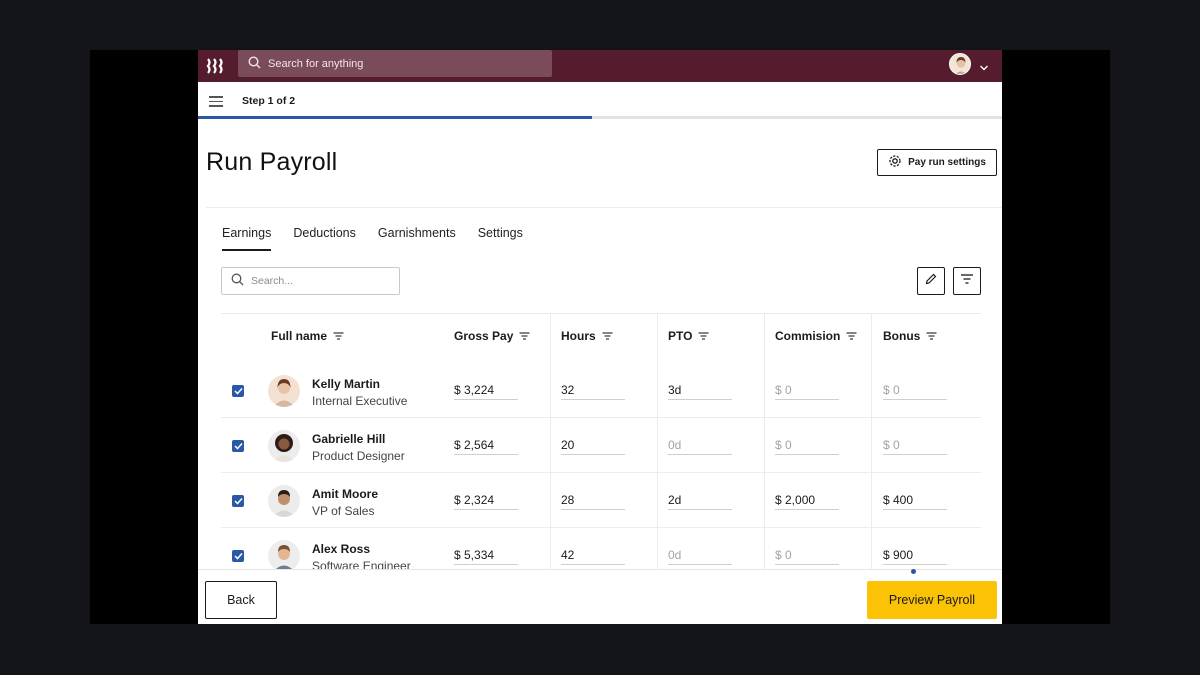 The height and width of the screenshot is (675, 1200). Describe the element at coordinates (486, 446) in the screenshot. I see `gross-pay-input: $ 2,564` at that location.